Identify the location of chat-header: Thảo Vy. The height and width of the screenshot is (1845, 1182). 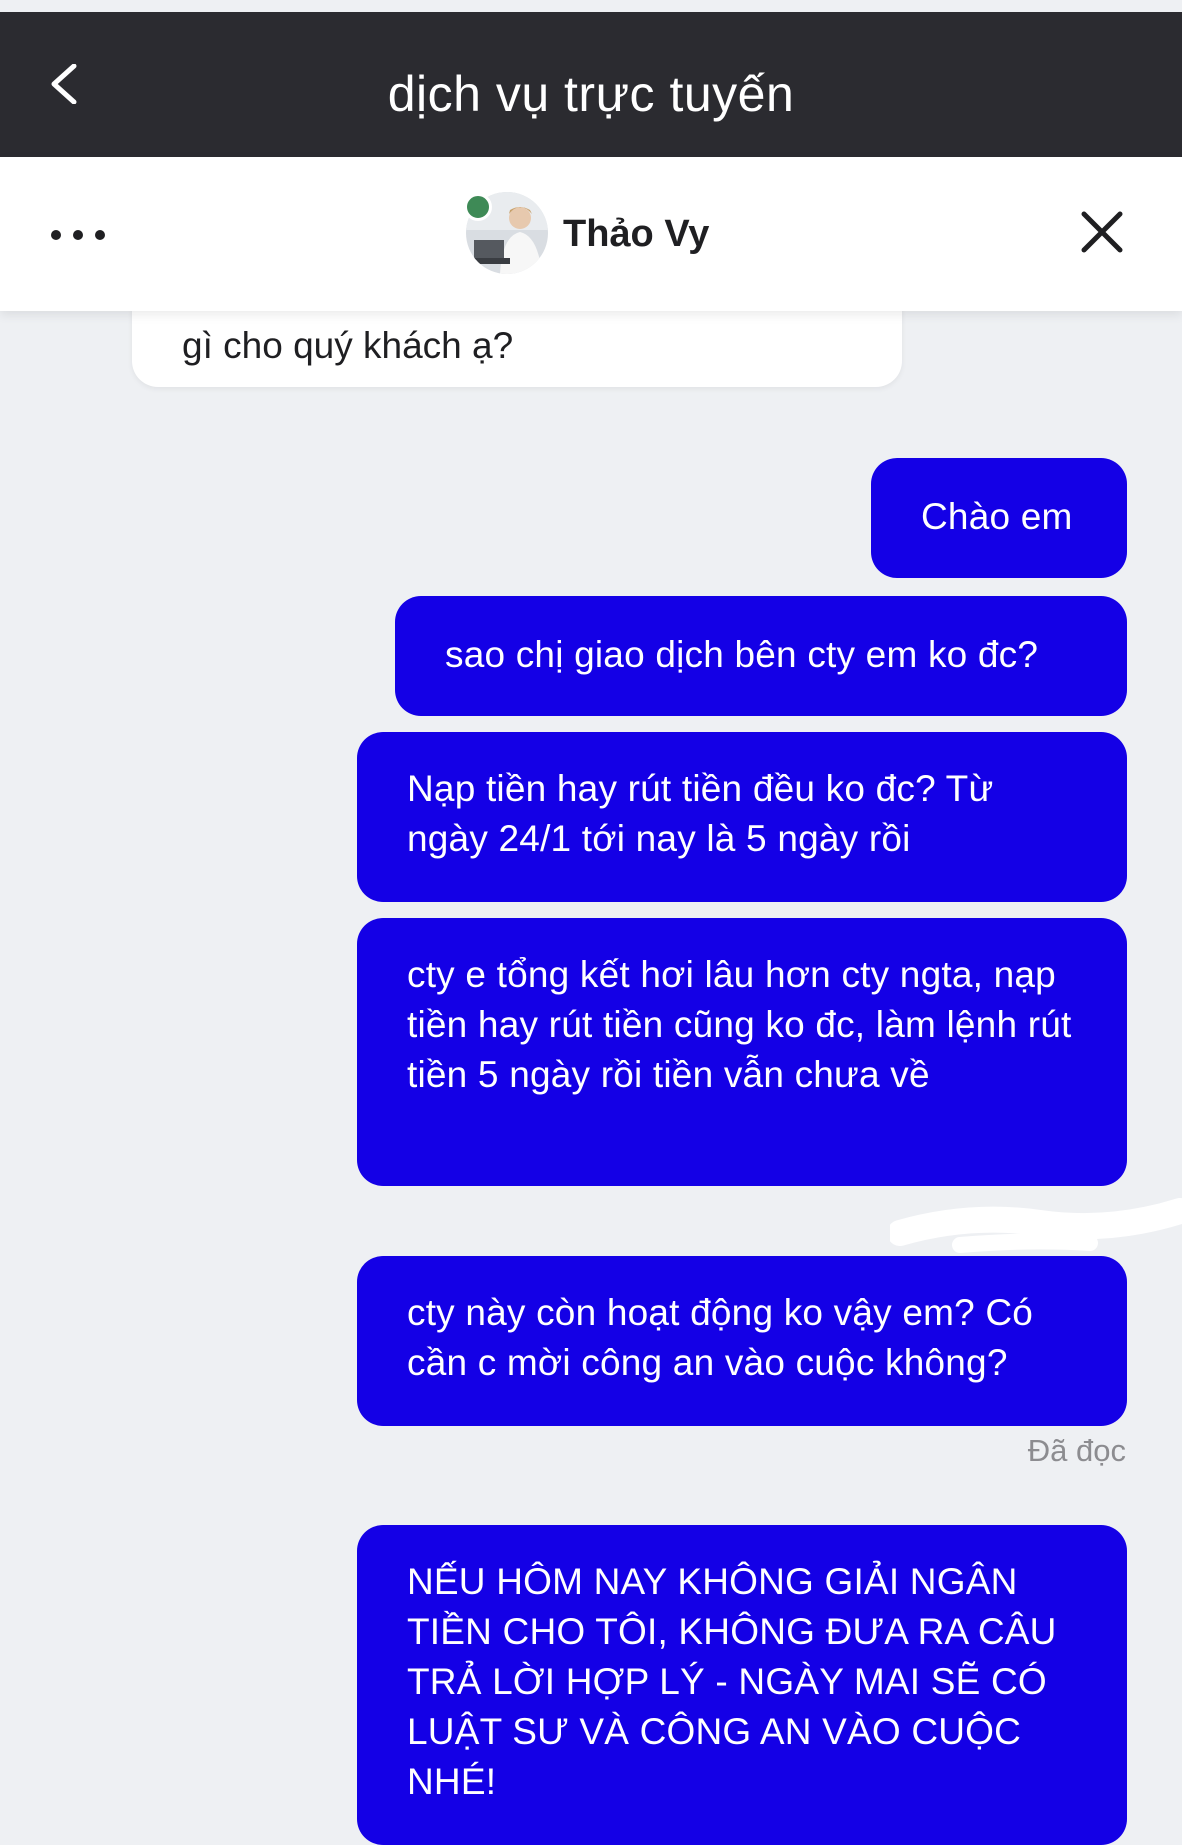
(591, 234).